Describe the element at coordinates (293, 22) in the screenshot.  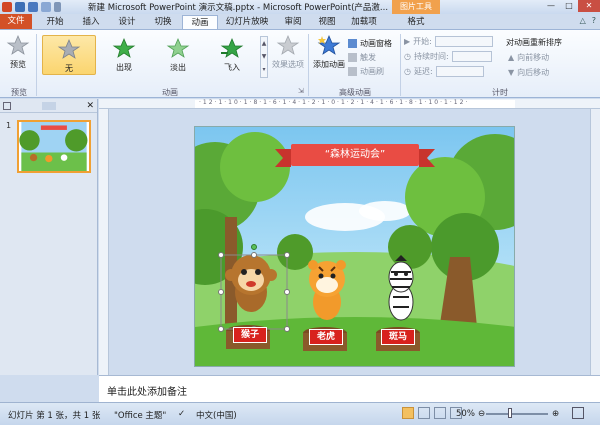
I see `tab-review: 审阅` at that location.